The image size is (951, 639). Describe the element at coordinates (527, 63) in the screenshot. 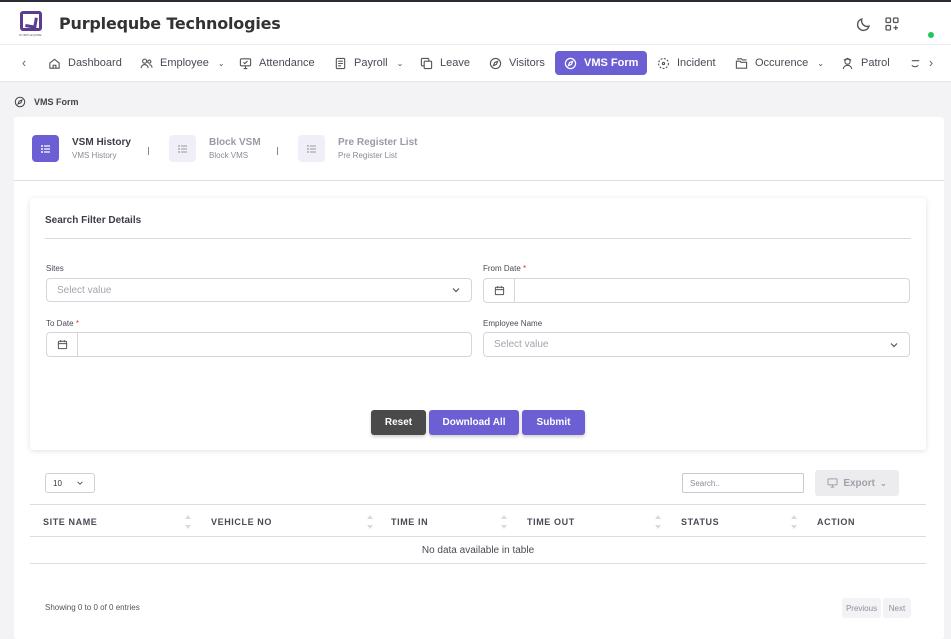

I see `nav-label-visitors: Visitors` at that location.